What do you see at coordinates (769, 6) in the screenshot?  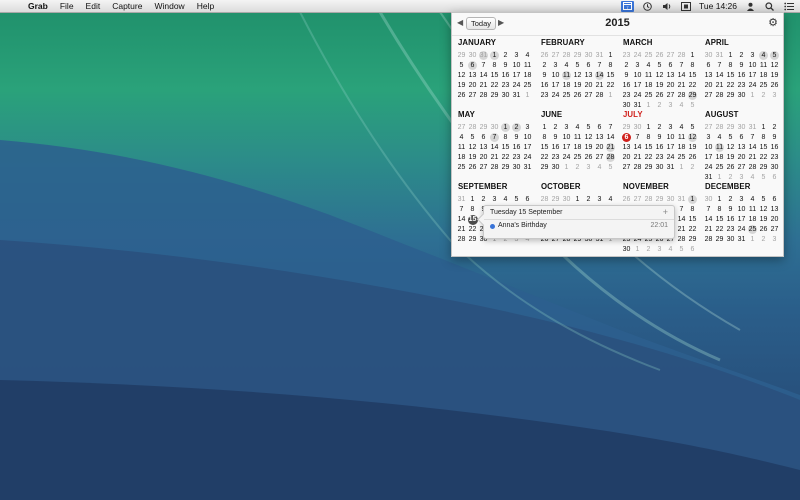 I see `spotlight-search-icon` at bounding box center [769, 6].